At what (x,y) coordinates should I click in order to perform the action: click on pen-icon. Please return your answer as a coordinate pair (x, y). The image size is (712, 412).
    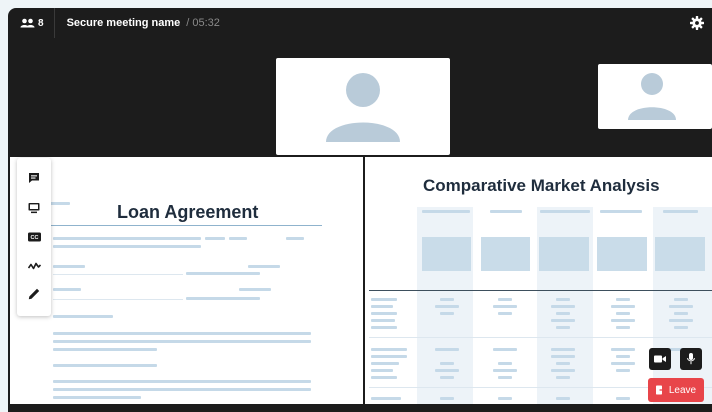
    Looking at the image, I should click on (34, 294).